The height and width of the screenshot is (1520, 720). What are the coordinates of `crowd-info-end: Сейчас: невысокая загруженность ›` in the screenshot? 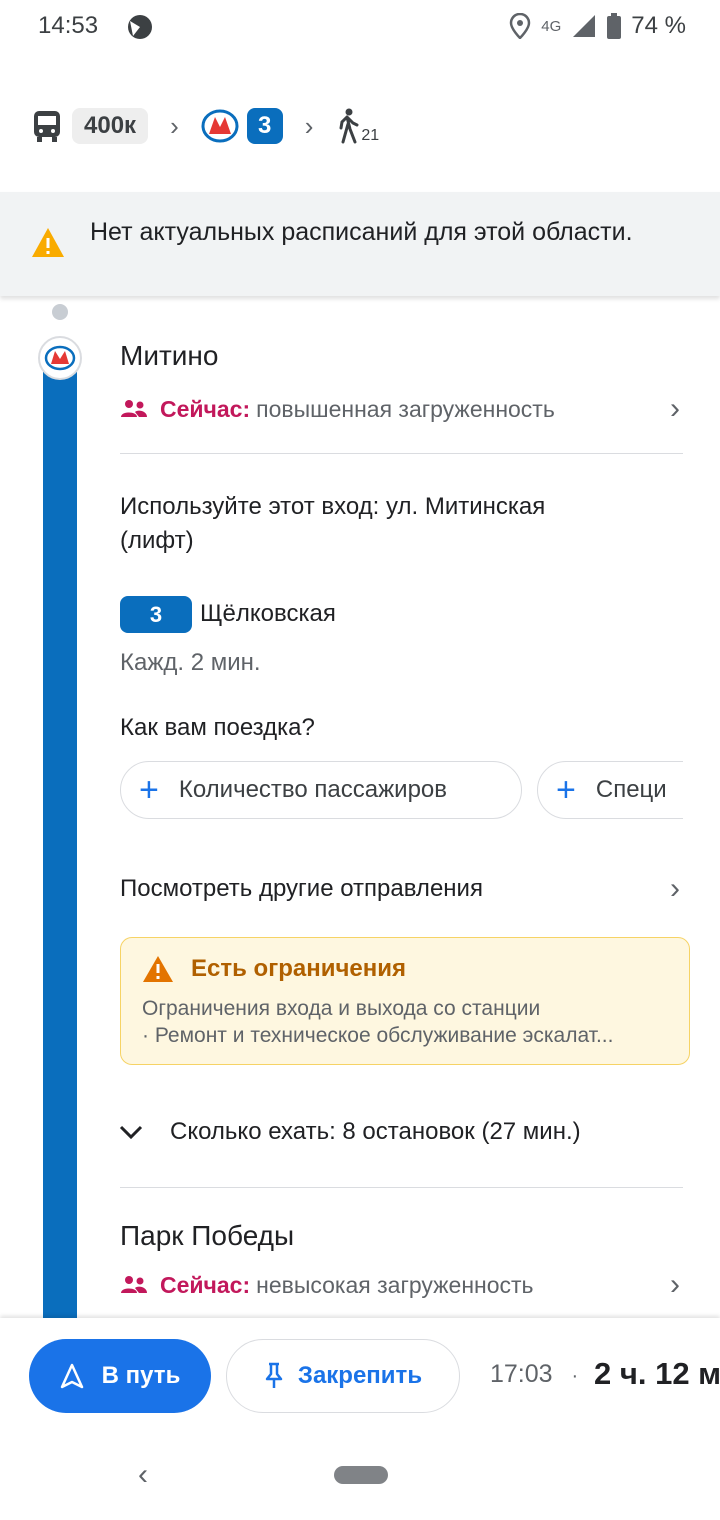 It's located at (400, 1285).